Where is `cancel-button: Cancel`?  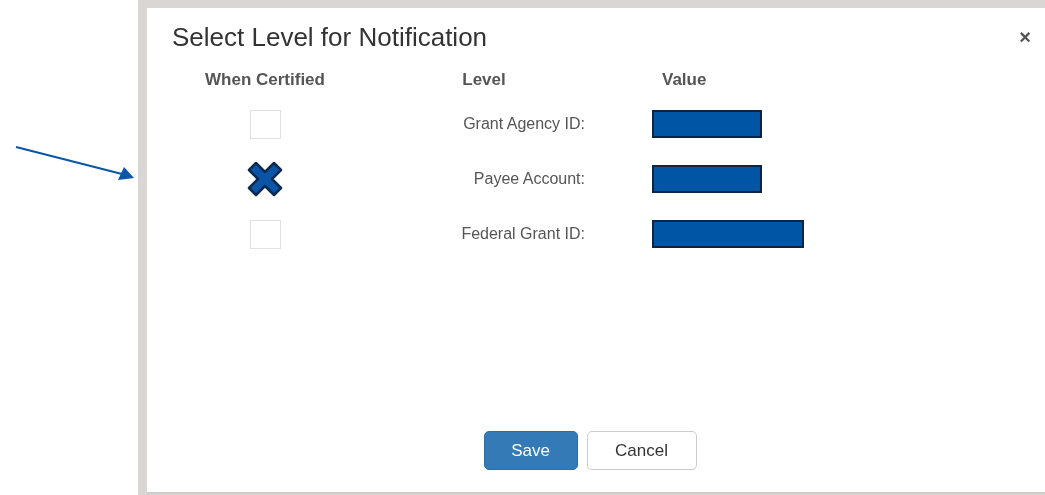
cancel-button: Cancel is located at coordinates (641, 450).